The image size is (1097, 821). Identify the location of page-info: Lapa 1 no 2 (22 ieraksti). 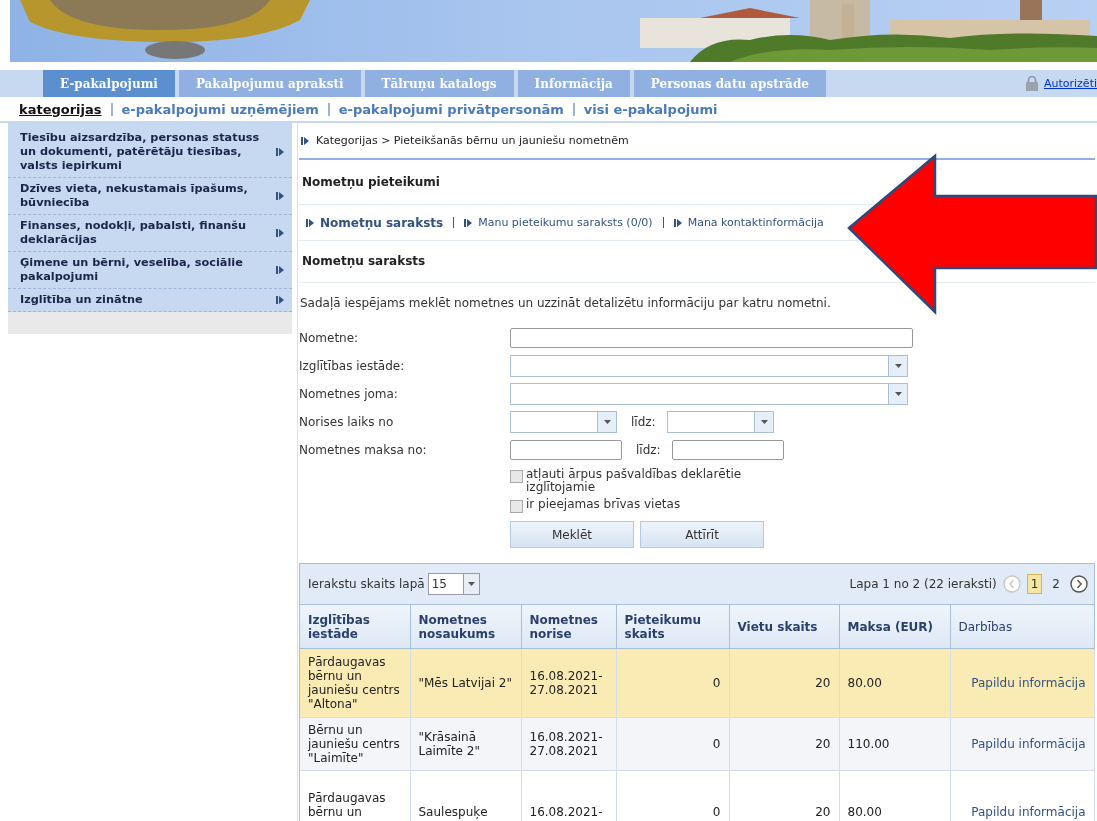
(923, 584).